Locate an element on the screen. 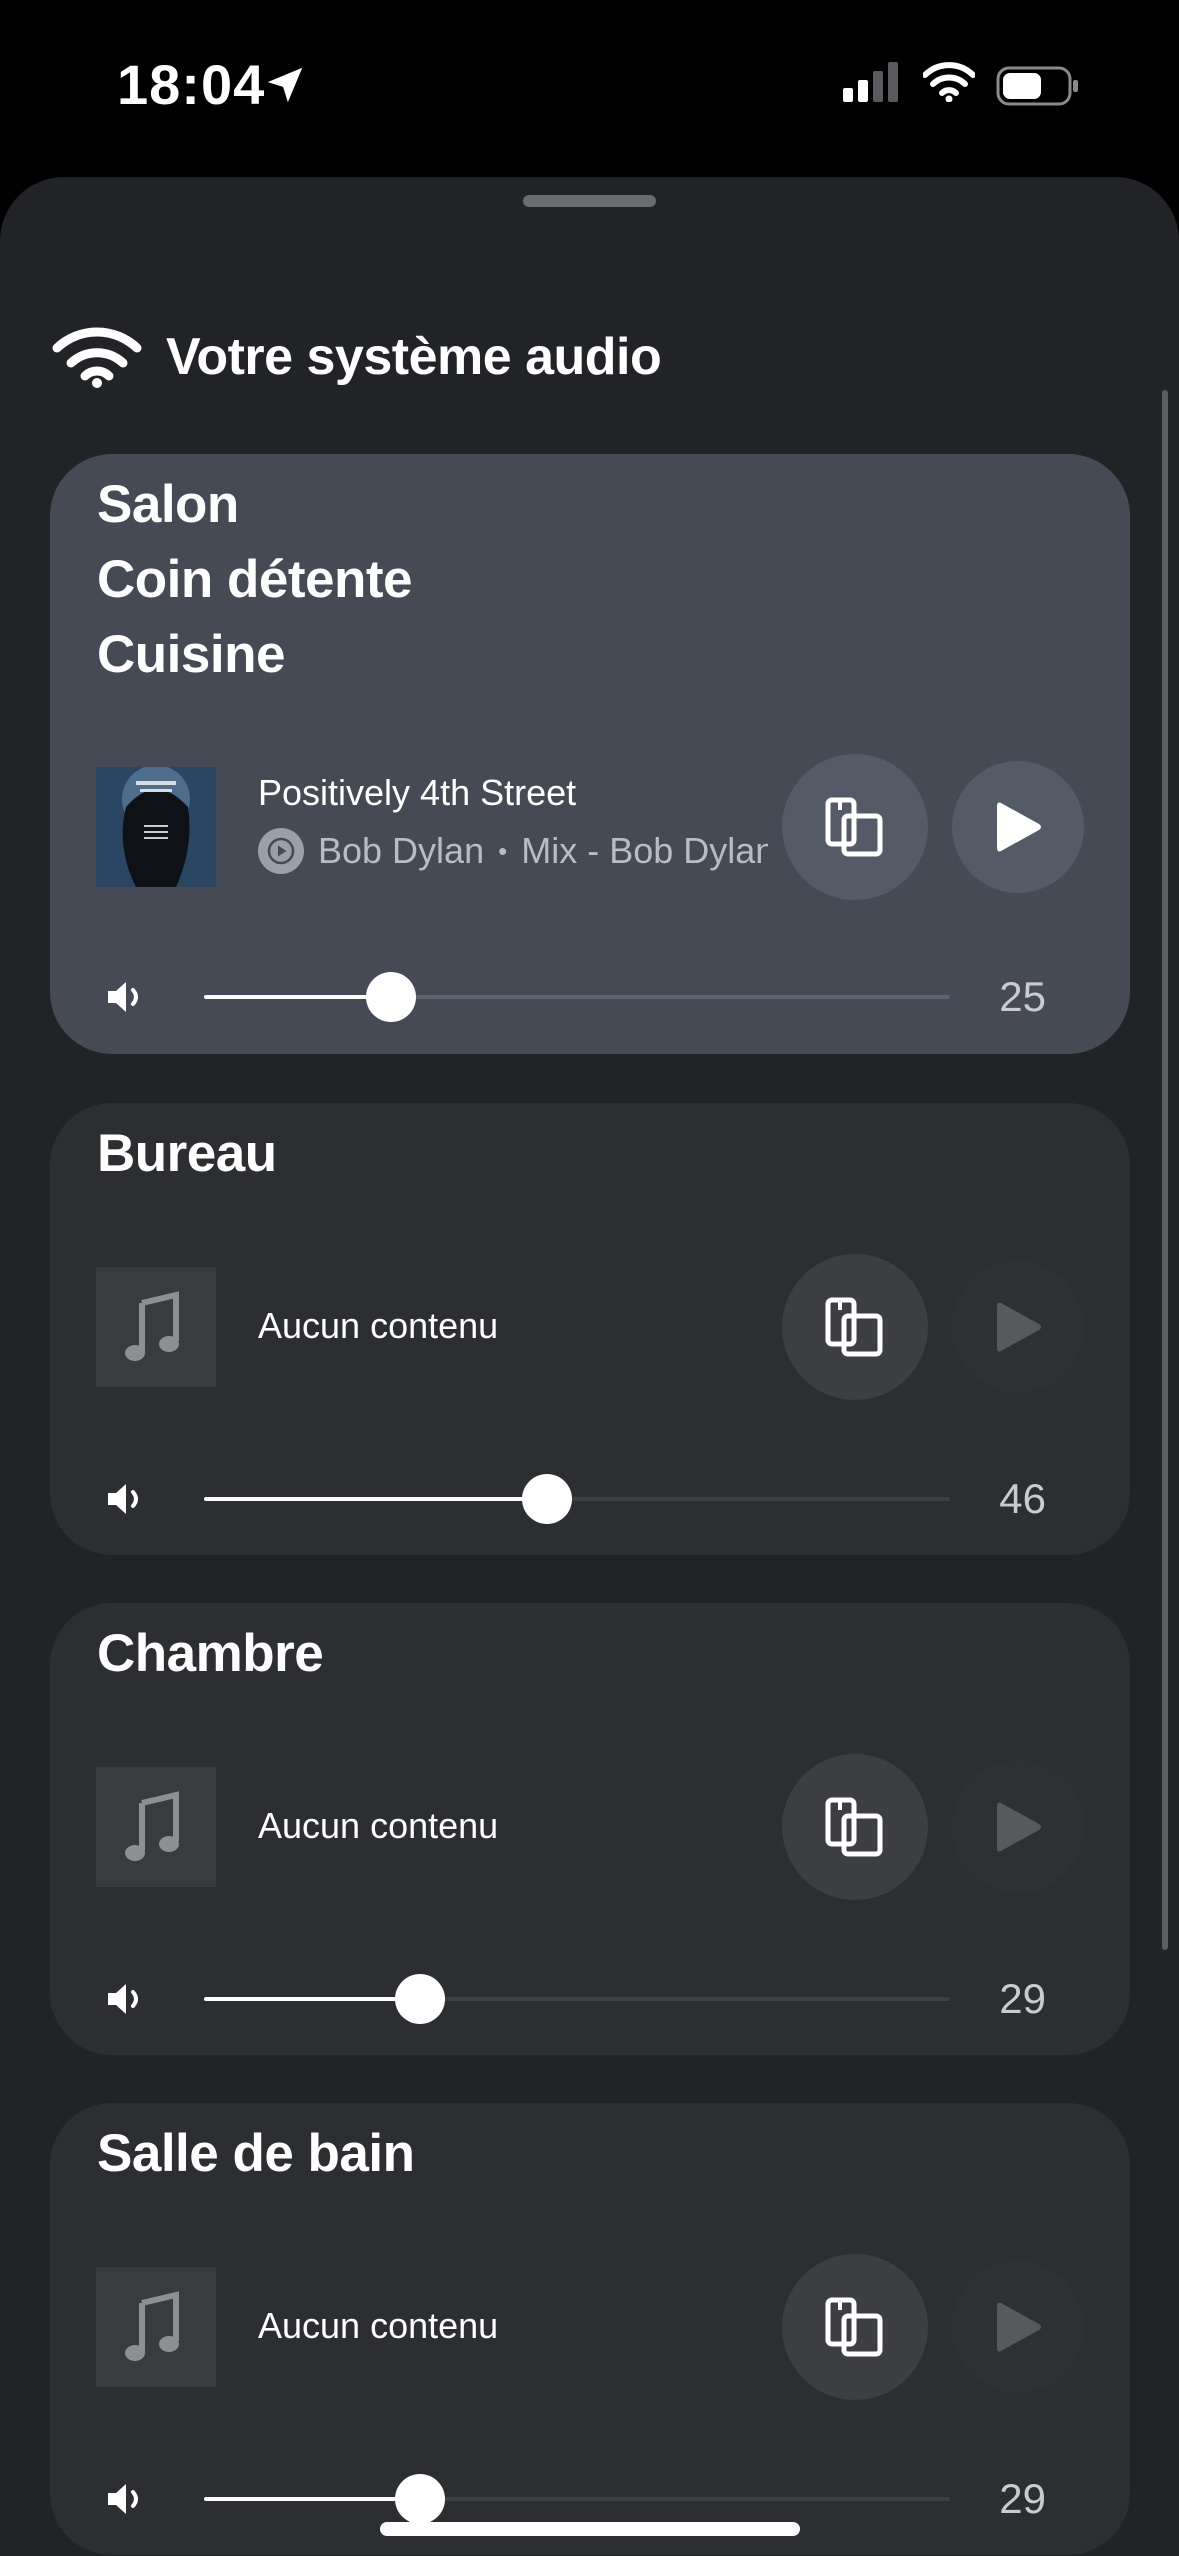  home-indicator is located at coordinates (590, 2529).